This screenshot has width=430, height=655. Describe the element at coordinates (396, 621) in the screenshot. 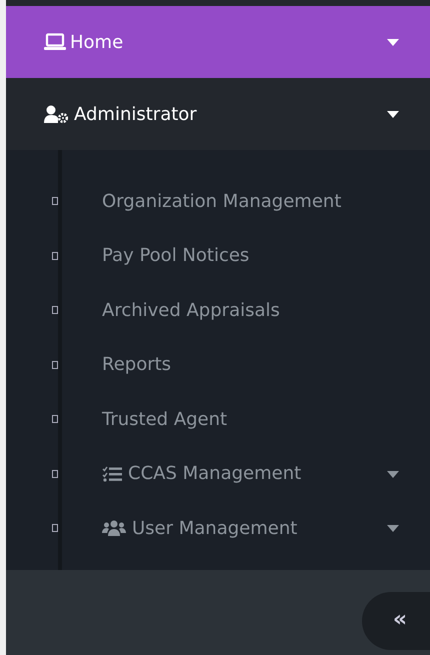

I see `collapse-button: «` at that location.